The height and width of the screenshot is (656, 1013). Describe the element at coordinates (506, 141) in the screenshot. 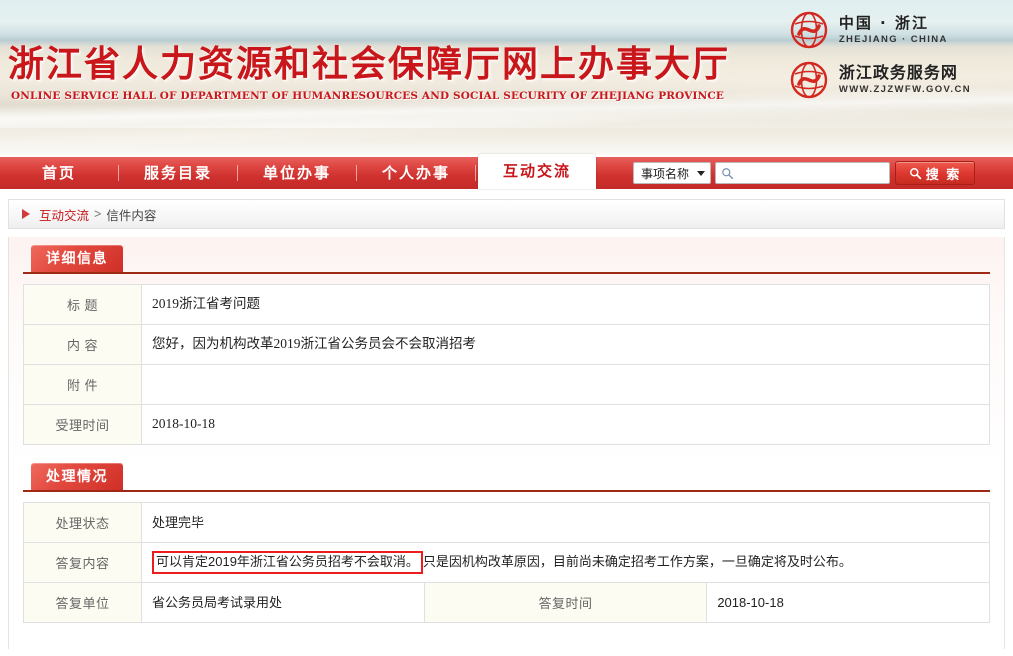

I see `banner-sand` at that location.